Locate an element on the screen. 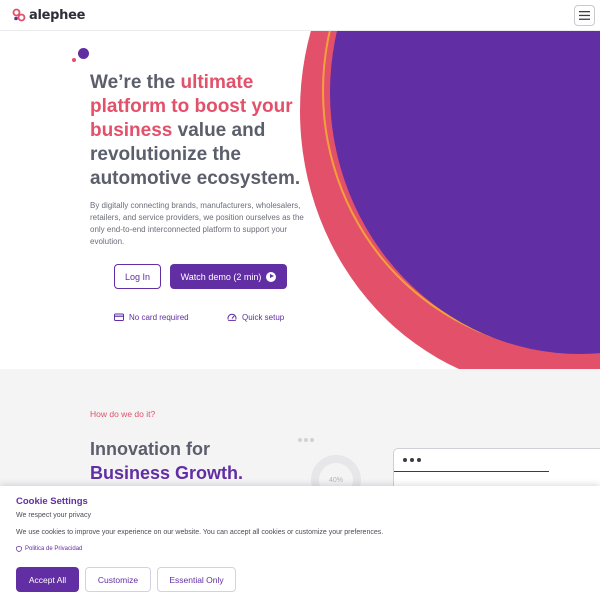 Image resolution: width=600 pixels, height=600 pixels. privacy-policy-link: Politica de Privacidad is located at coordinates (49, 549).